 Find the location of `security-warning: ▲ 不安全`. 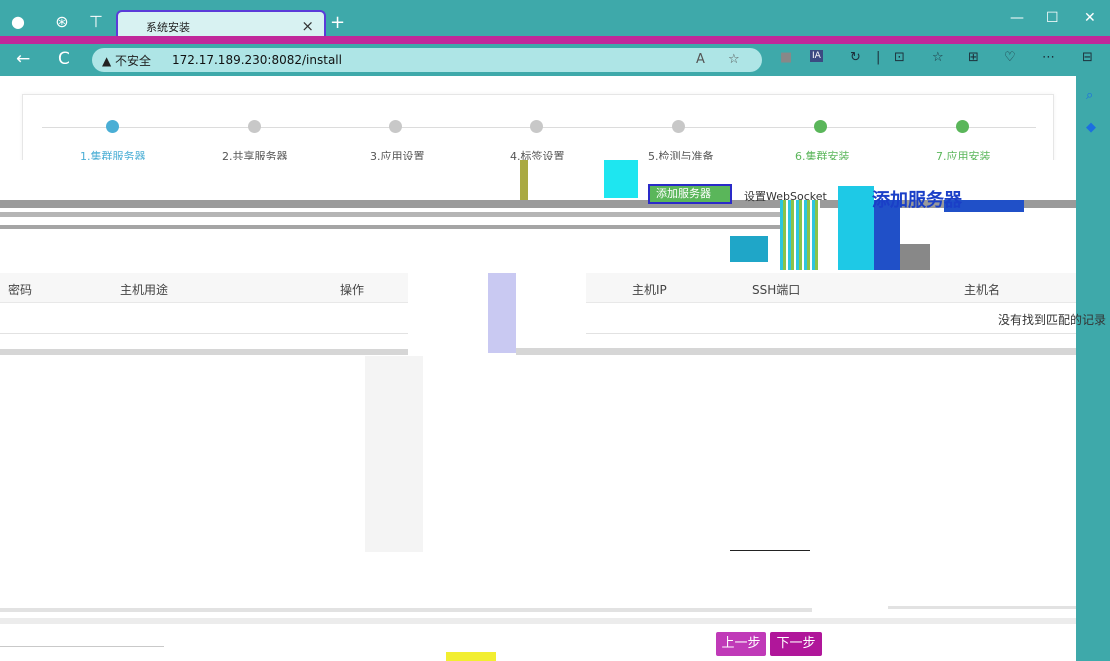

security-warning: ▲ 不安全 is located at coordinates (126, 60).